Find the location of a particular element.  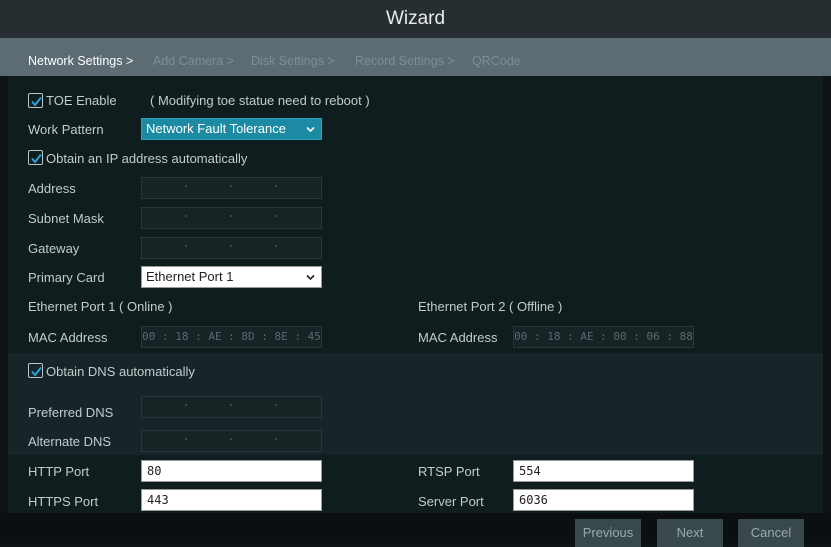

port1-mac-label: MAC Address is located at coordinates (68, 337).